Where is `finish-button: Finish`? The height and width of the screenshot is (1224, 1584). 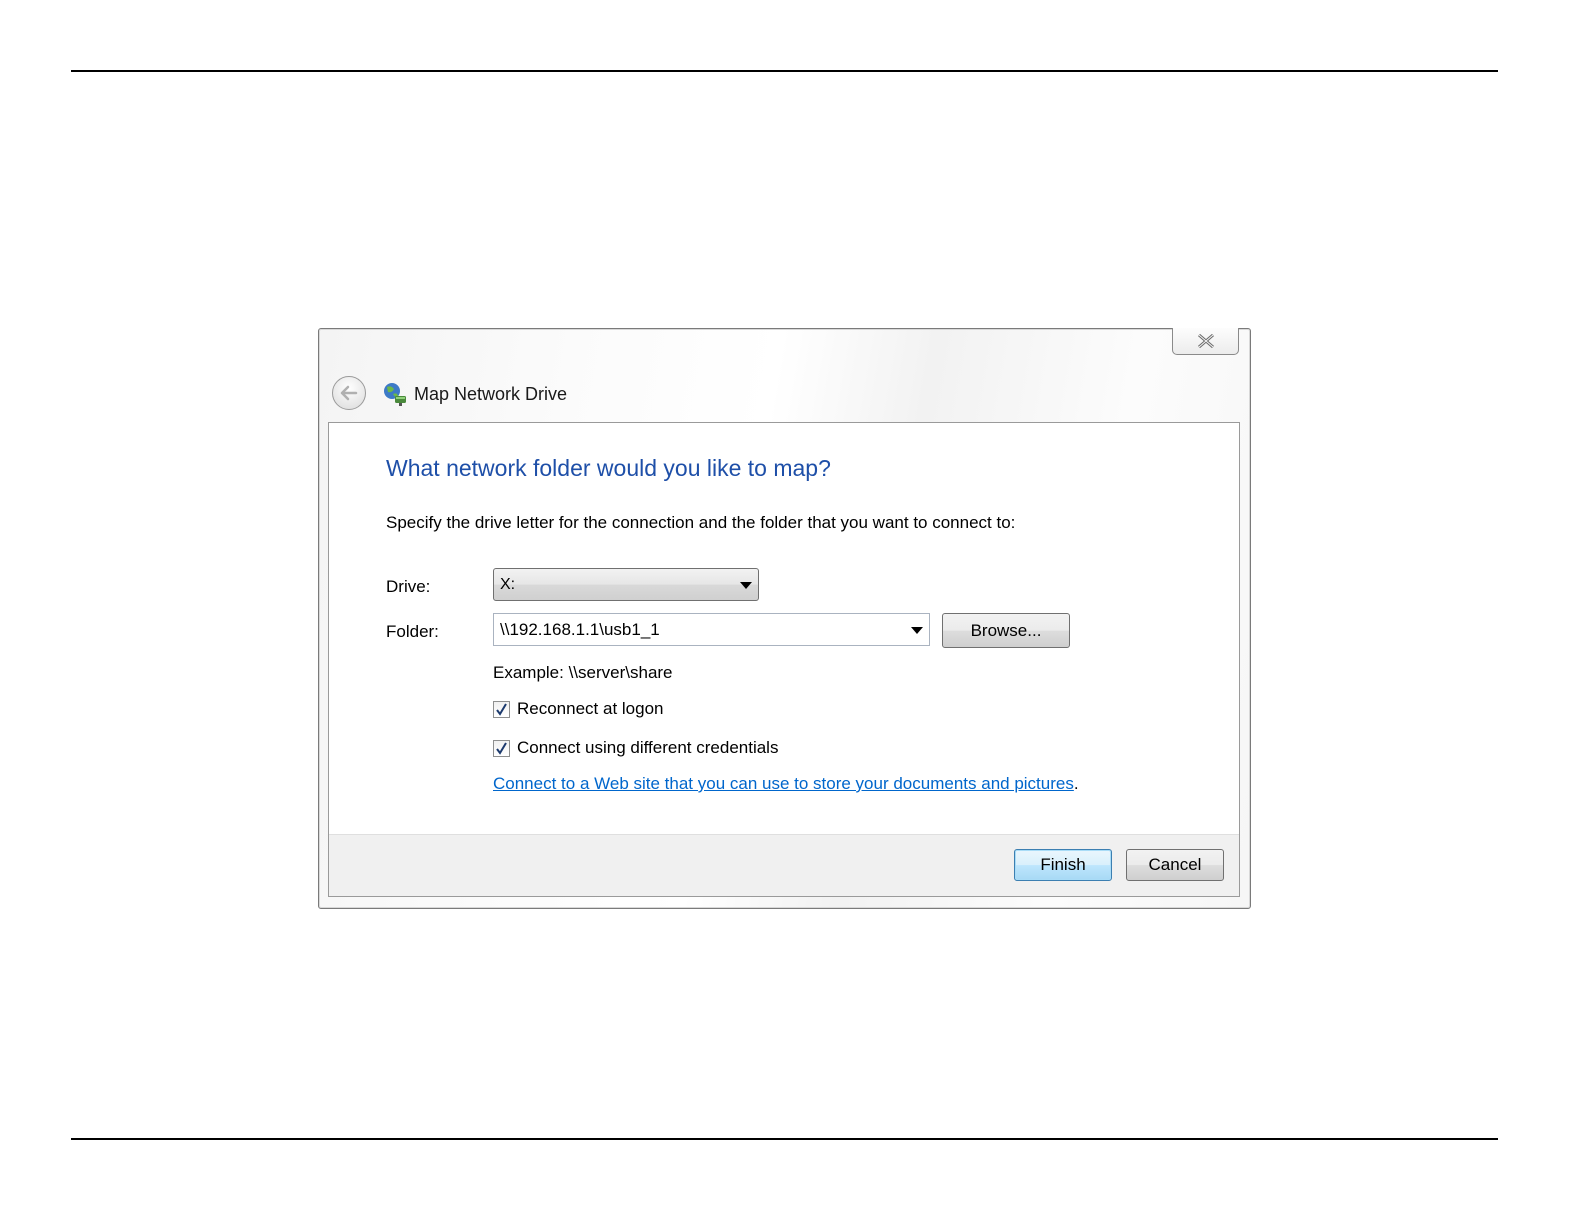 finish-button: Finish is located at coordinates (1063, 865).